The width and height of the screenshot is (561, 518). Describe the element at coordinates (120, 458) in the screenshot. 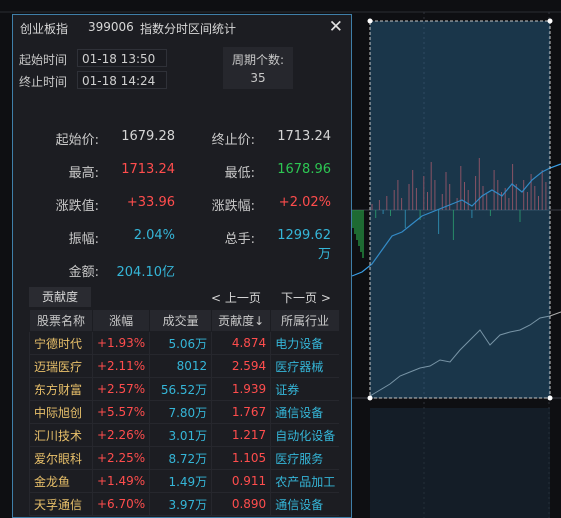

I see `stock-change-pct: +2.25%` at that location.